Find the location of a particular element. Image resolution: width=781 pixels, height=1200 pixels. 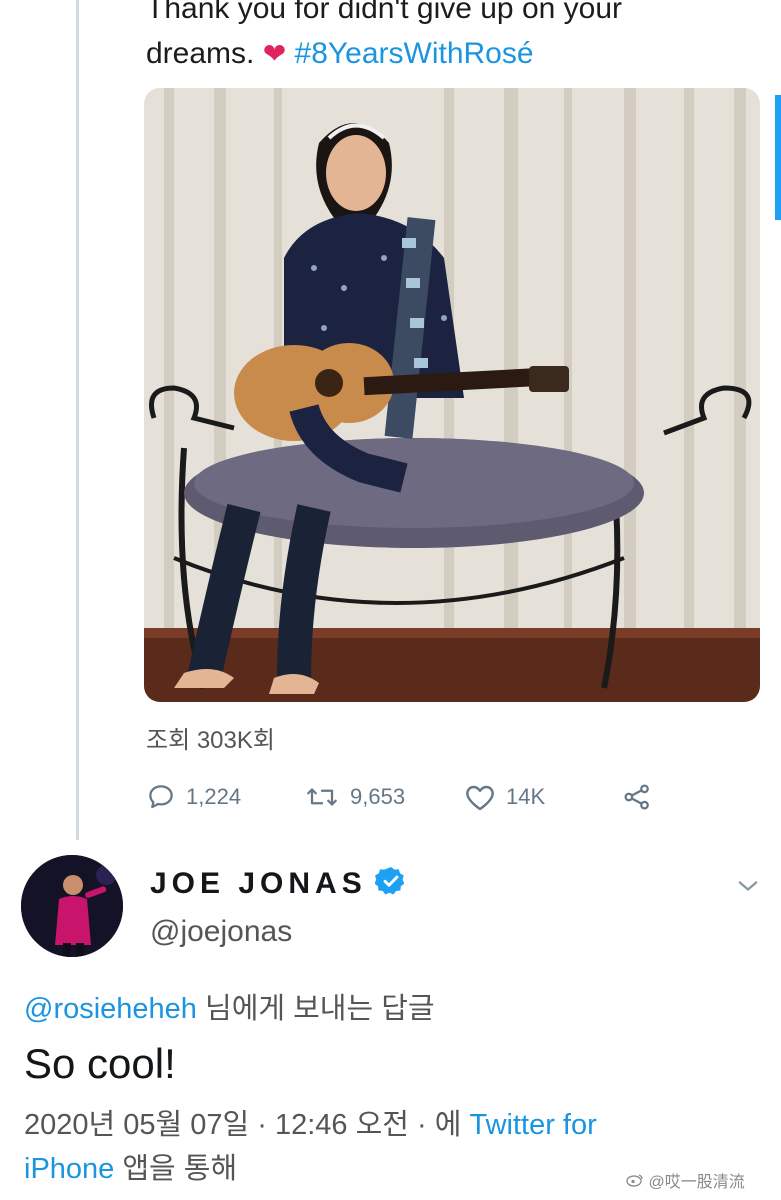

retweet-action: 9,653 is located at coordinates (354, 797).